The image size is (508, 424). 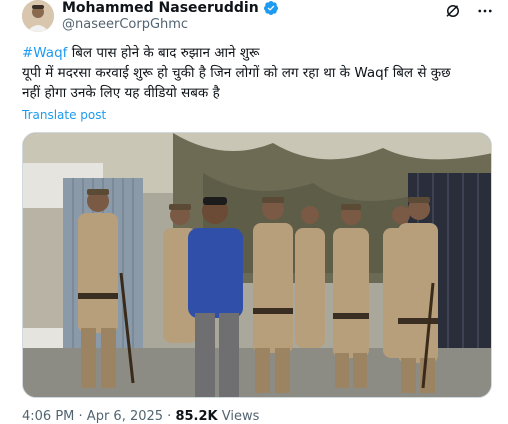 What do you see at coordinates (469, 11) in the screenshot?
I see `tweet-top-actions` at bounding box center [469, 11].